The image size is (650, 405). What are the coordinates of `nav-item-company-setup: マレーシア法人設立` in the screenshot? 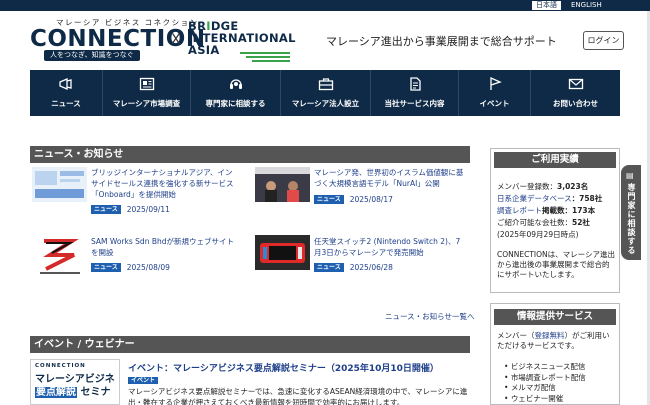 It's located at (325, 93).